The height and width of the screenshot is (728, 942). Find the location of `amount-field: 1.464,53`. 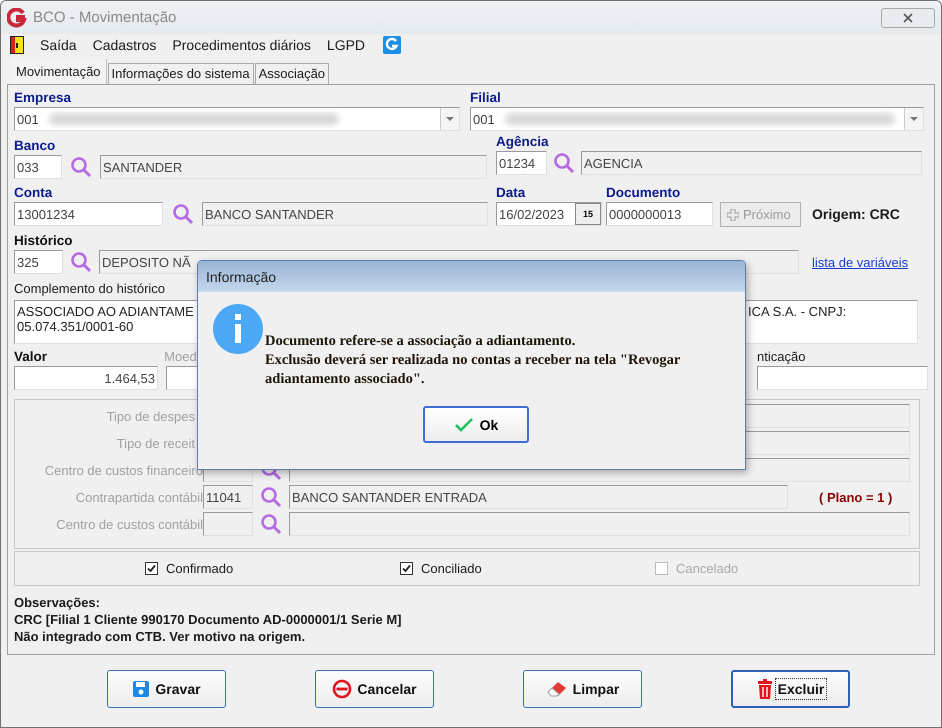

amount-field: 1.464,53 is located at coordinates (86, 378).